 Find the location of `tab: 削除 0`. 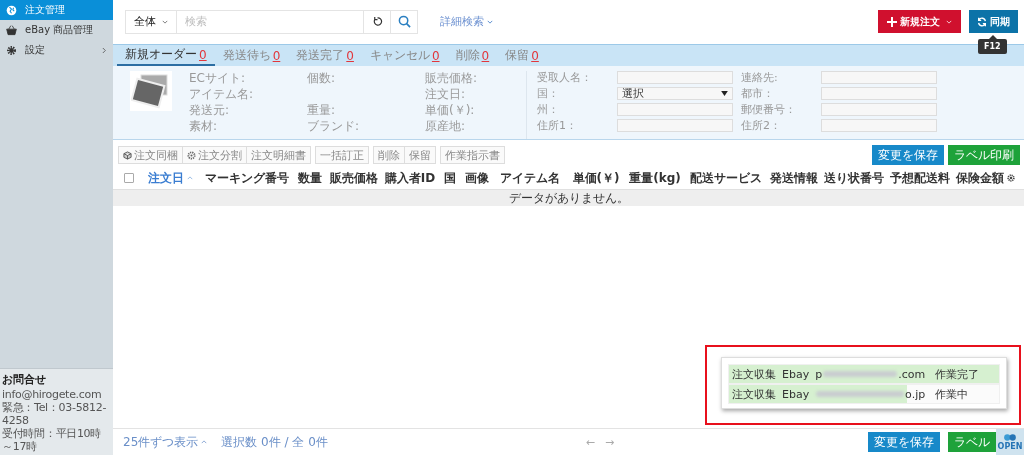

tab: 削除 0 is located at coordinates (472, 55).